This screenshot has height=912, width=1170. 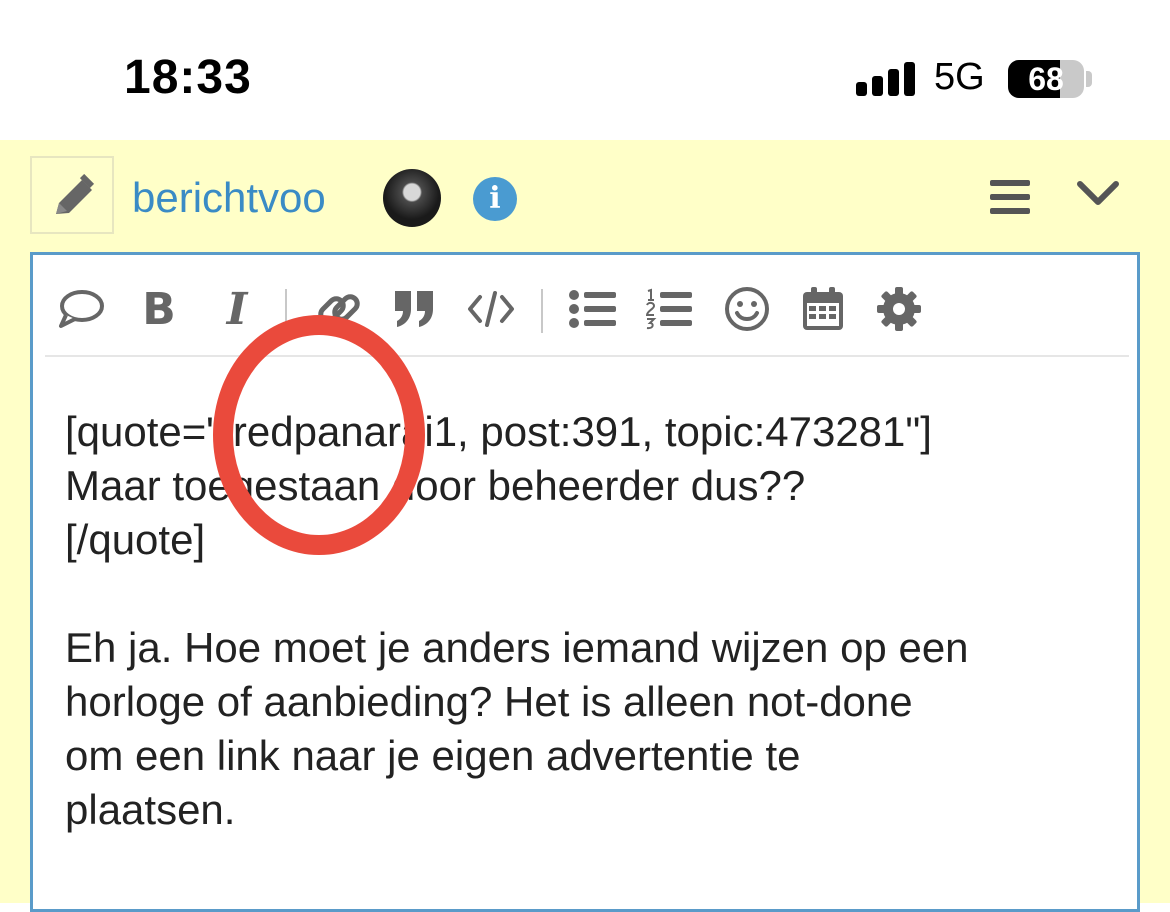 I want to click on pencil-button, so click(x=72, y=195).